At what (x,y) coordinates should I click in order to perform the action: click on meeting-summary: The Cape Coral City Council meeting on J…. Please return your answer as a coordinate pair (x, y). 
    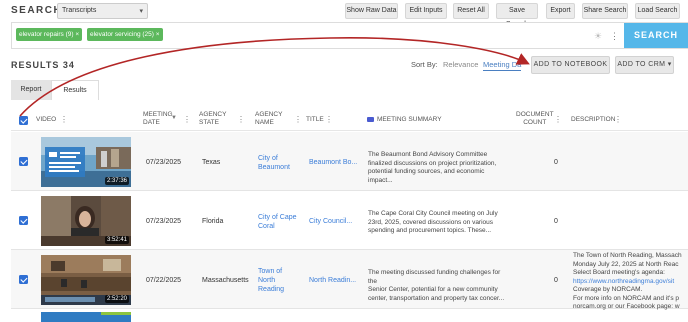
    Looking at the image, I should click on (438, 223).